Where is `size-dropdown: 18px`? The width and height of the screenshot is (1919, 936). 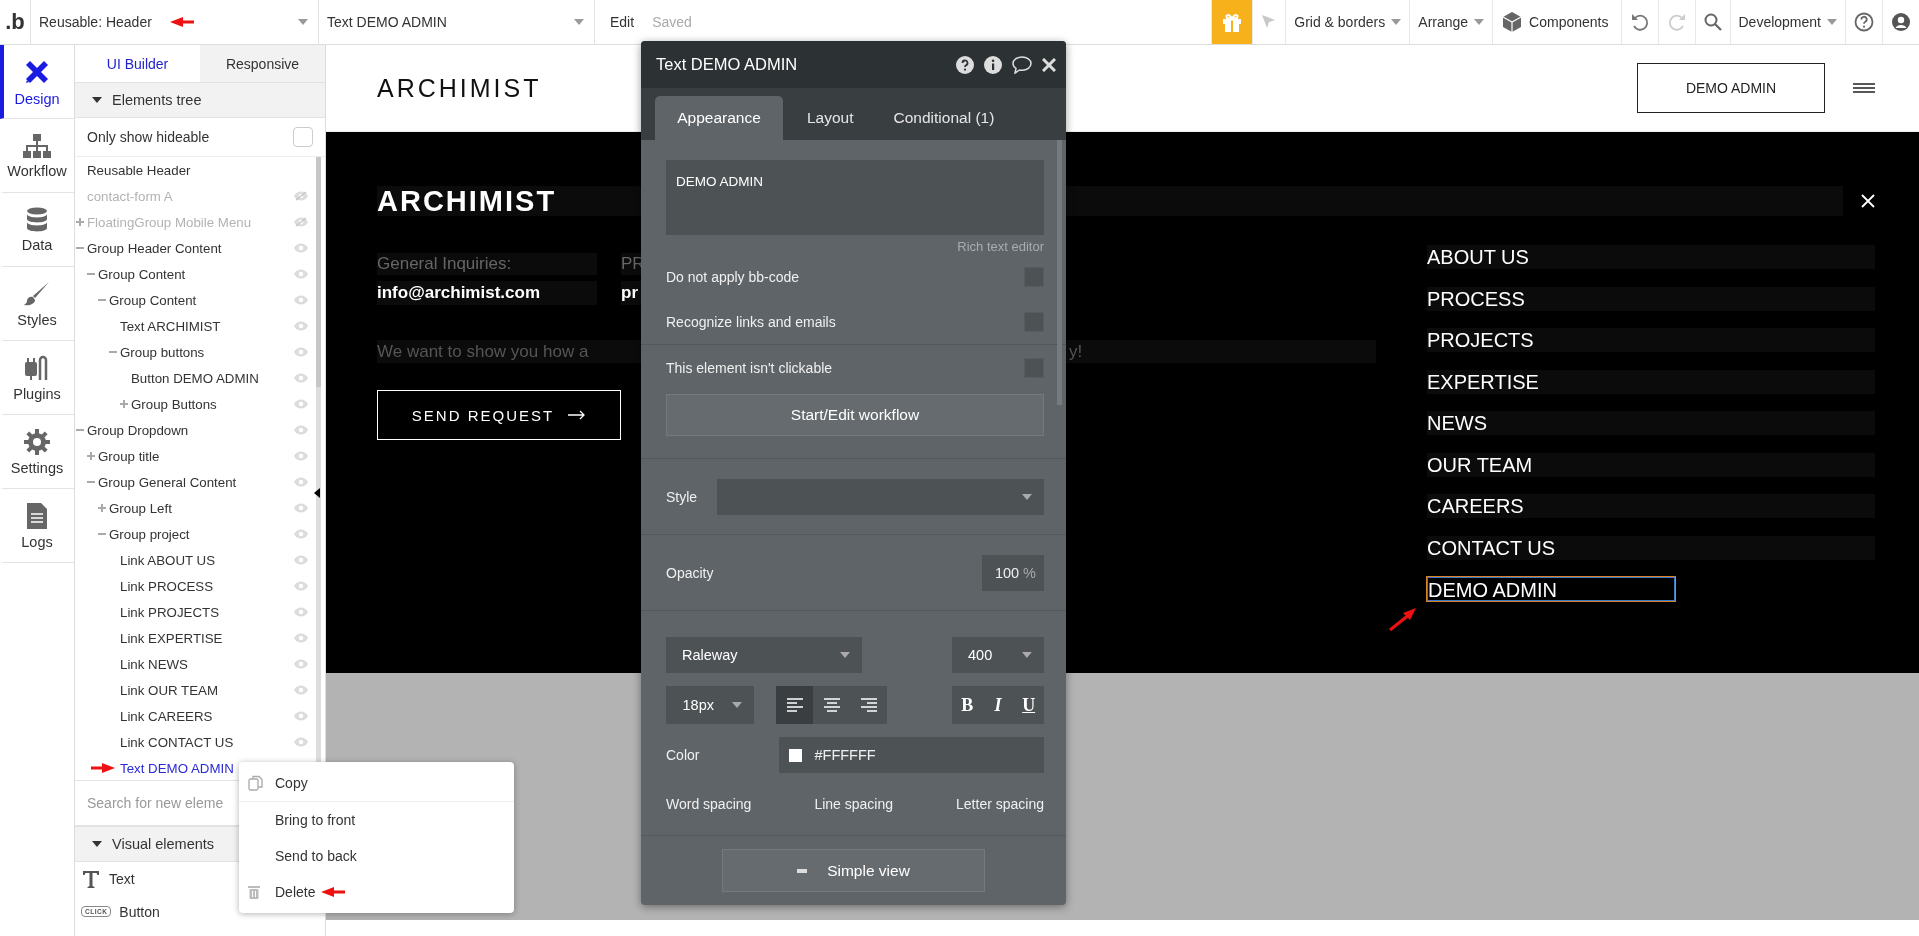 size-dropdown: 18px is located at coordinates (710, 705).